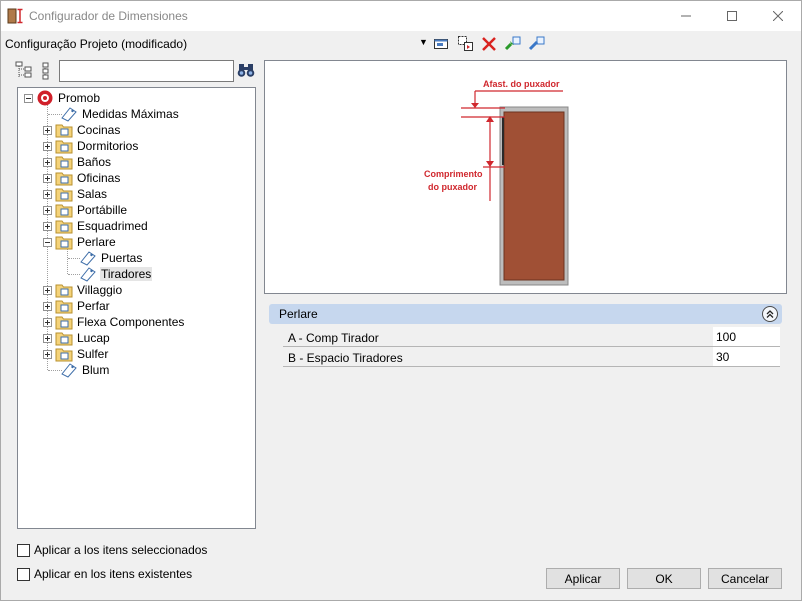 Image resolution: width=802 pixels, height=601 pixels. Describe the element at coordinates (466, 44) in the screenshot. I see `copy-icon` at that location.